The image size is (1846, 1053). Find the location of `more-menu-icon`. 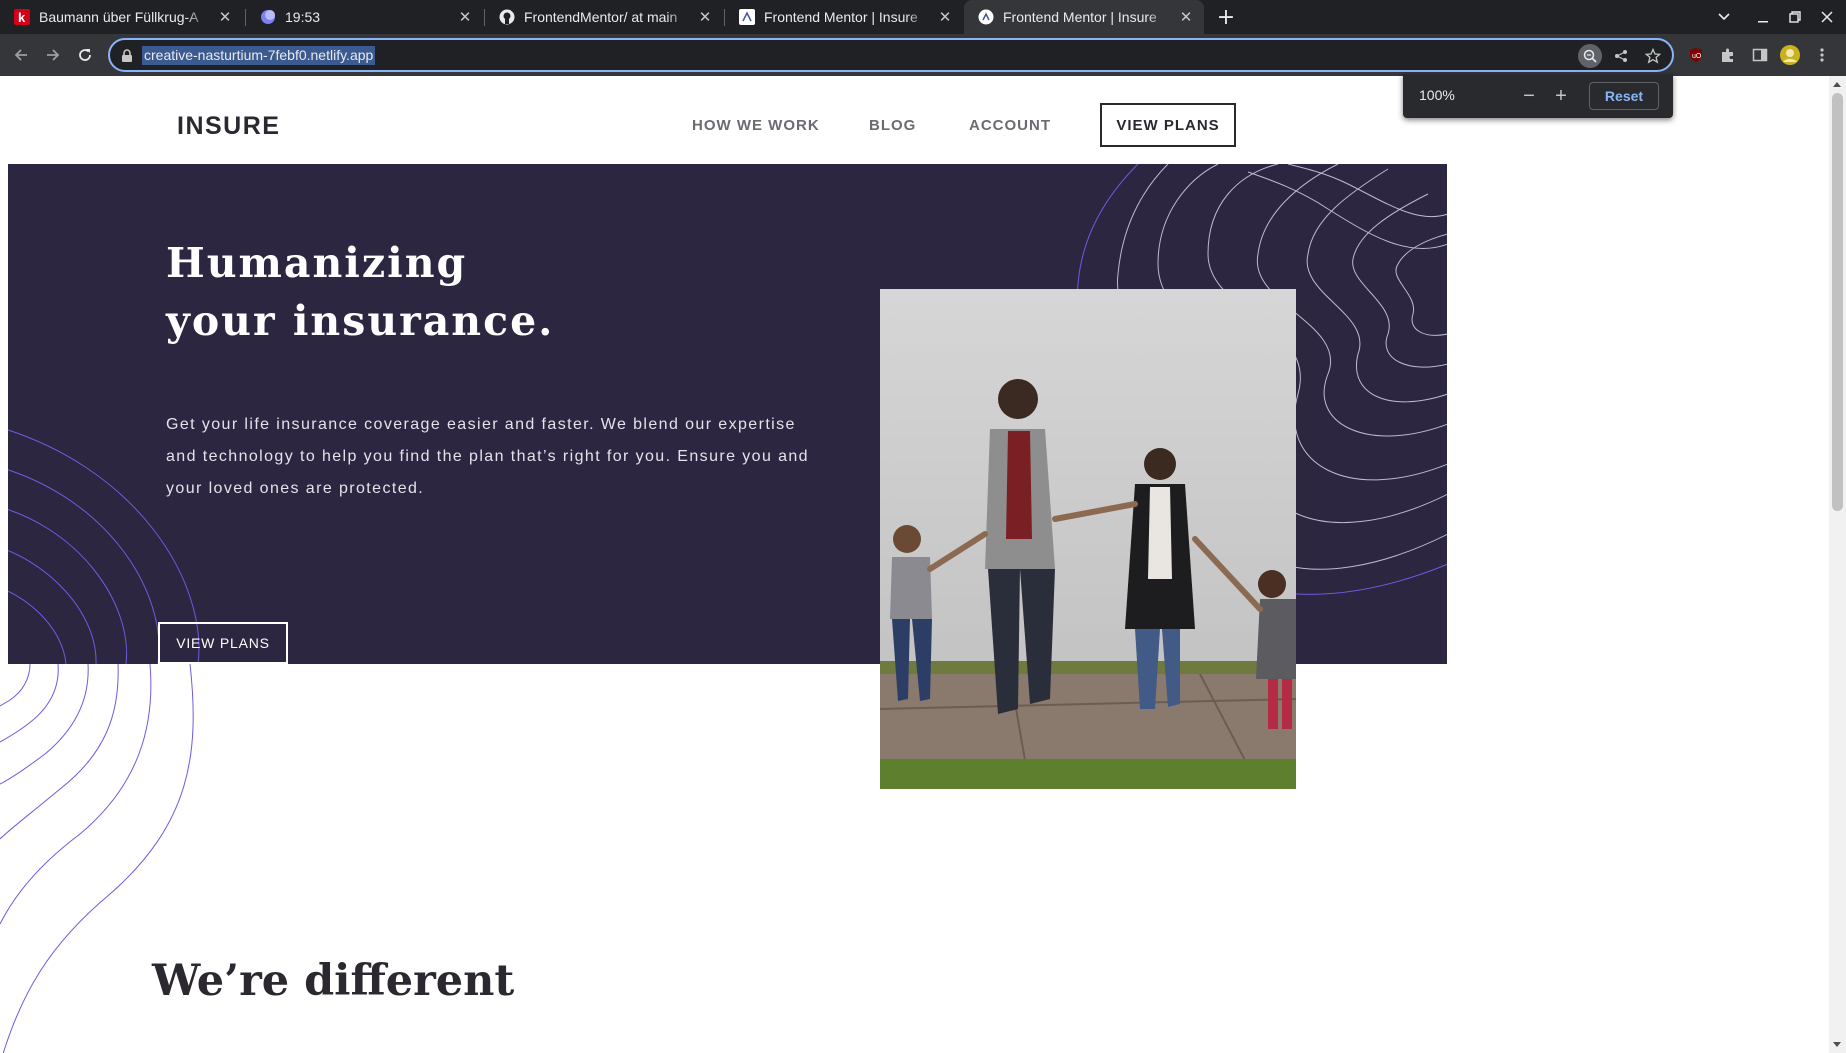

more-menu-icon is located at coordinates (1822, 55).